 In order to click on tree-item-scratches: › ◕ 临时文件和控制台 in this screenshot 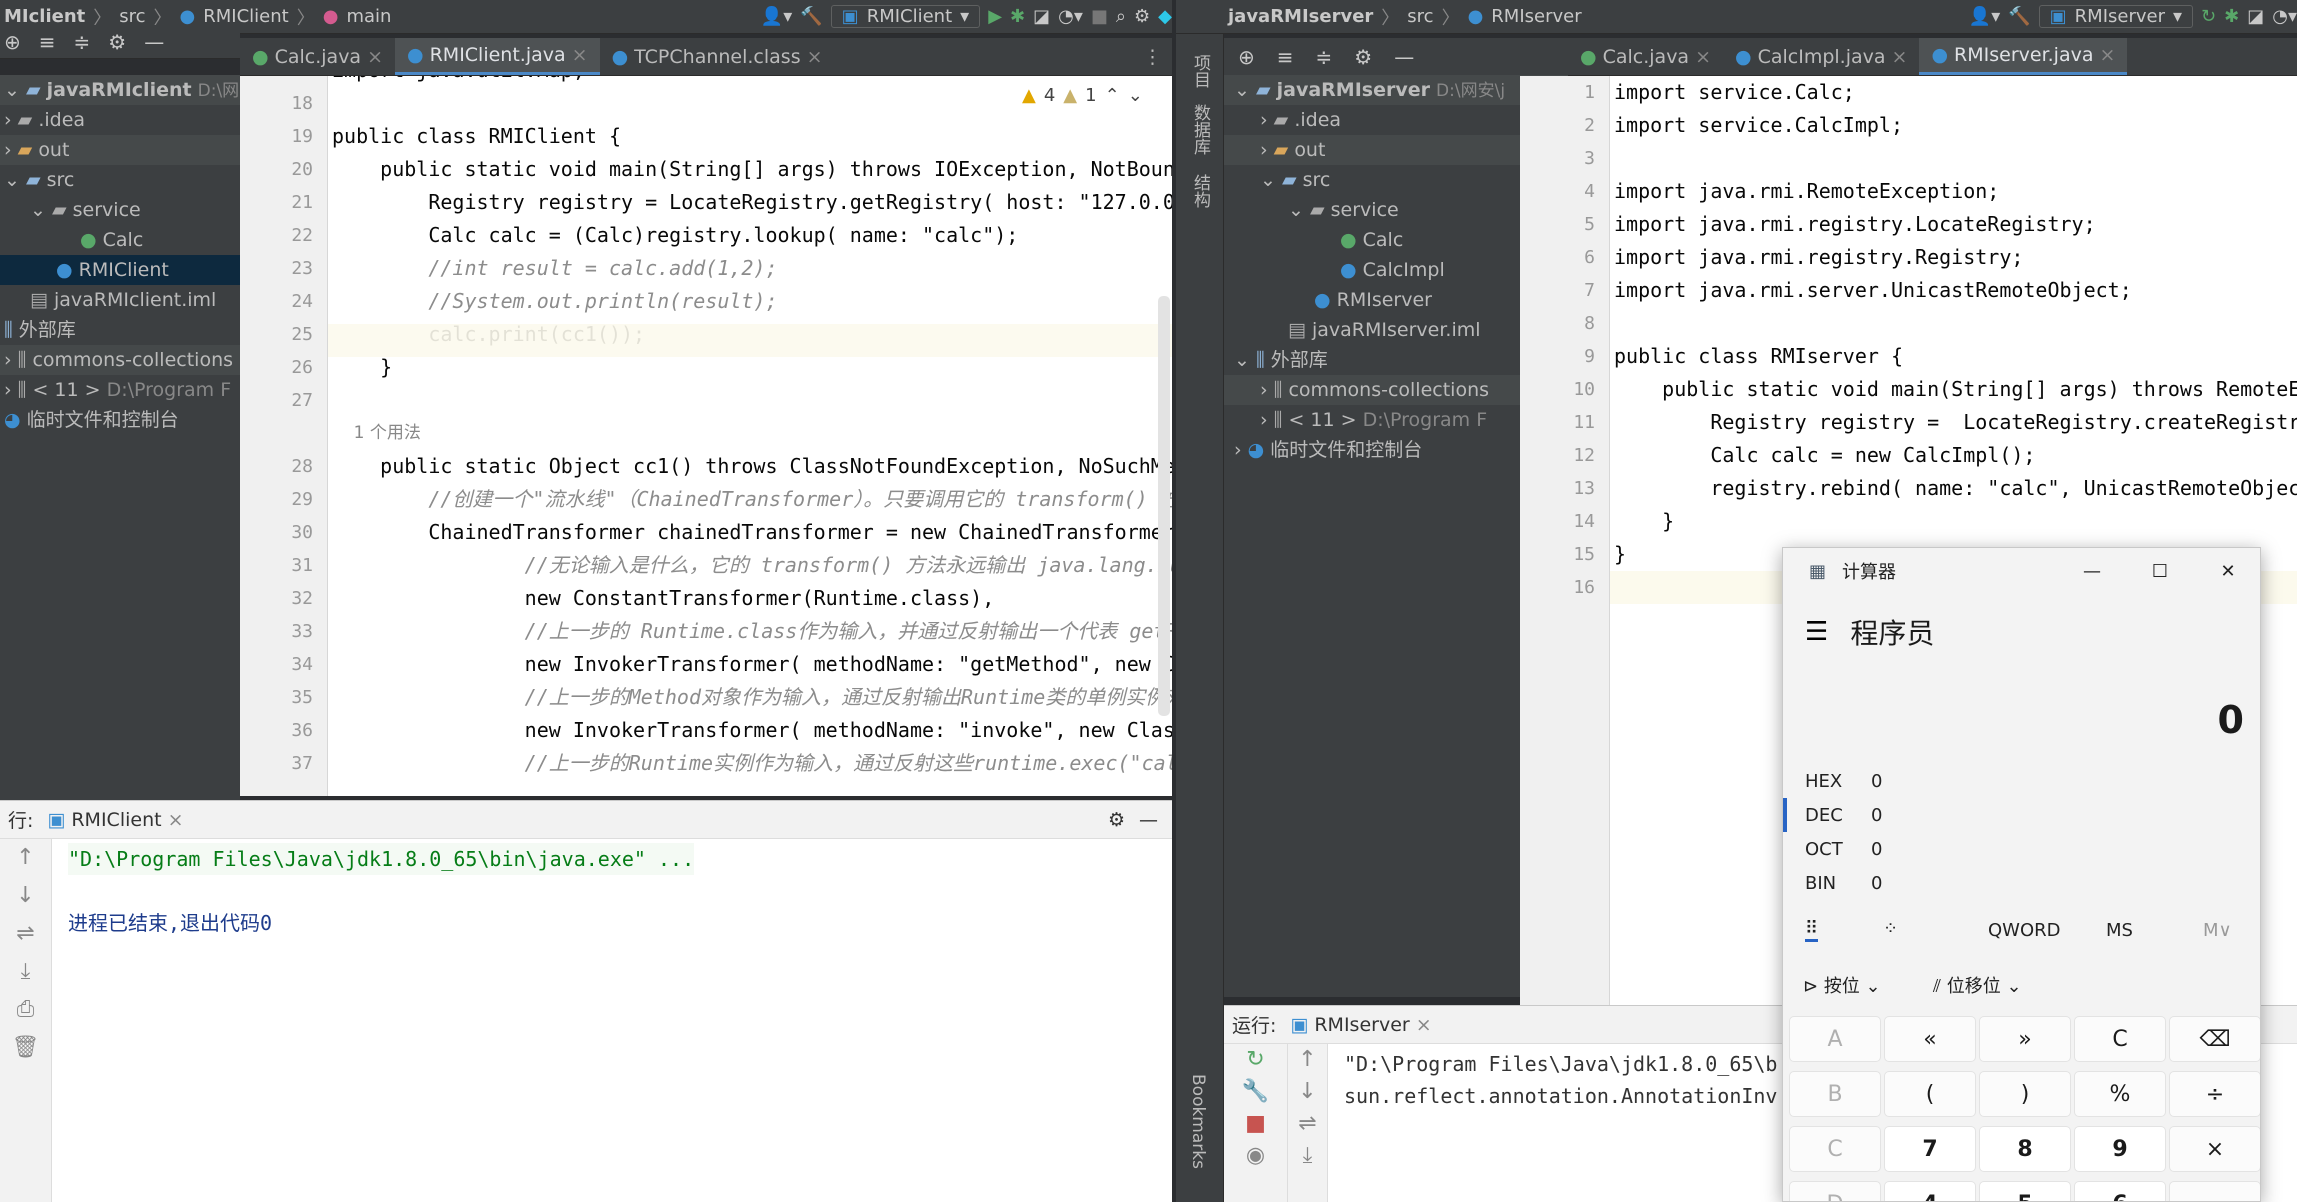, I will do `click(1396, 450)`.